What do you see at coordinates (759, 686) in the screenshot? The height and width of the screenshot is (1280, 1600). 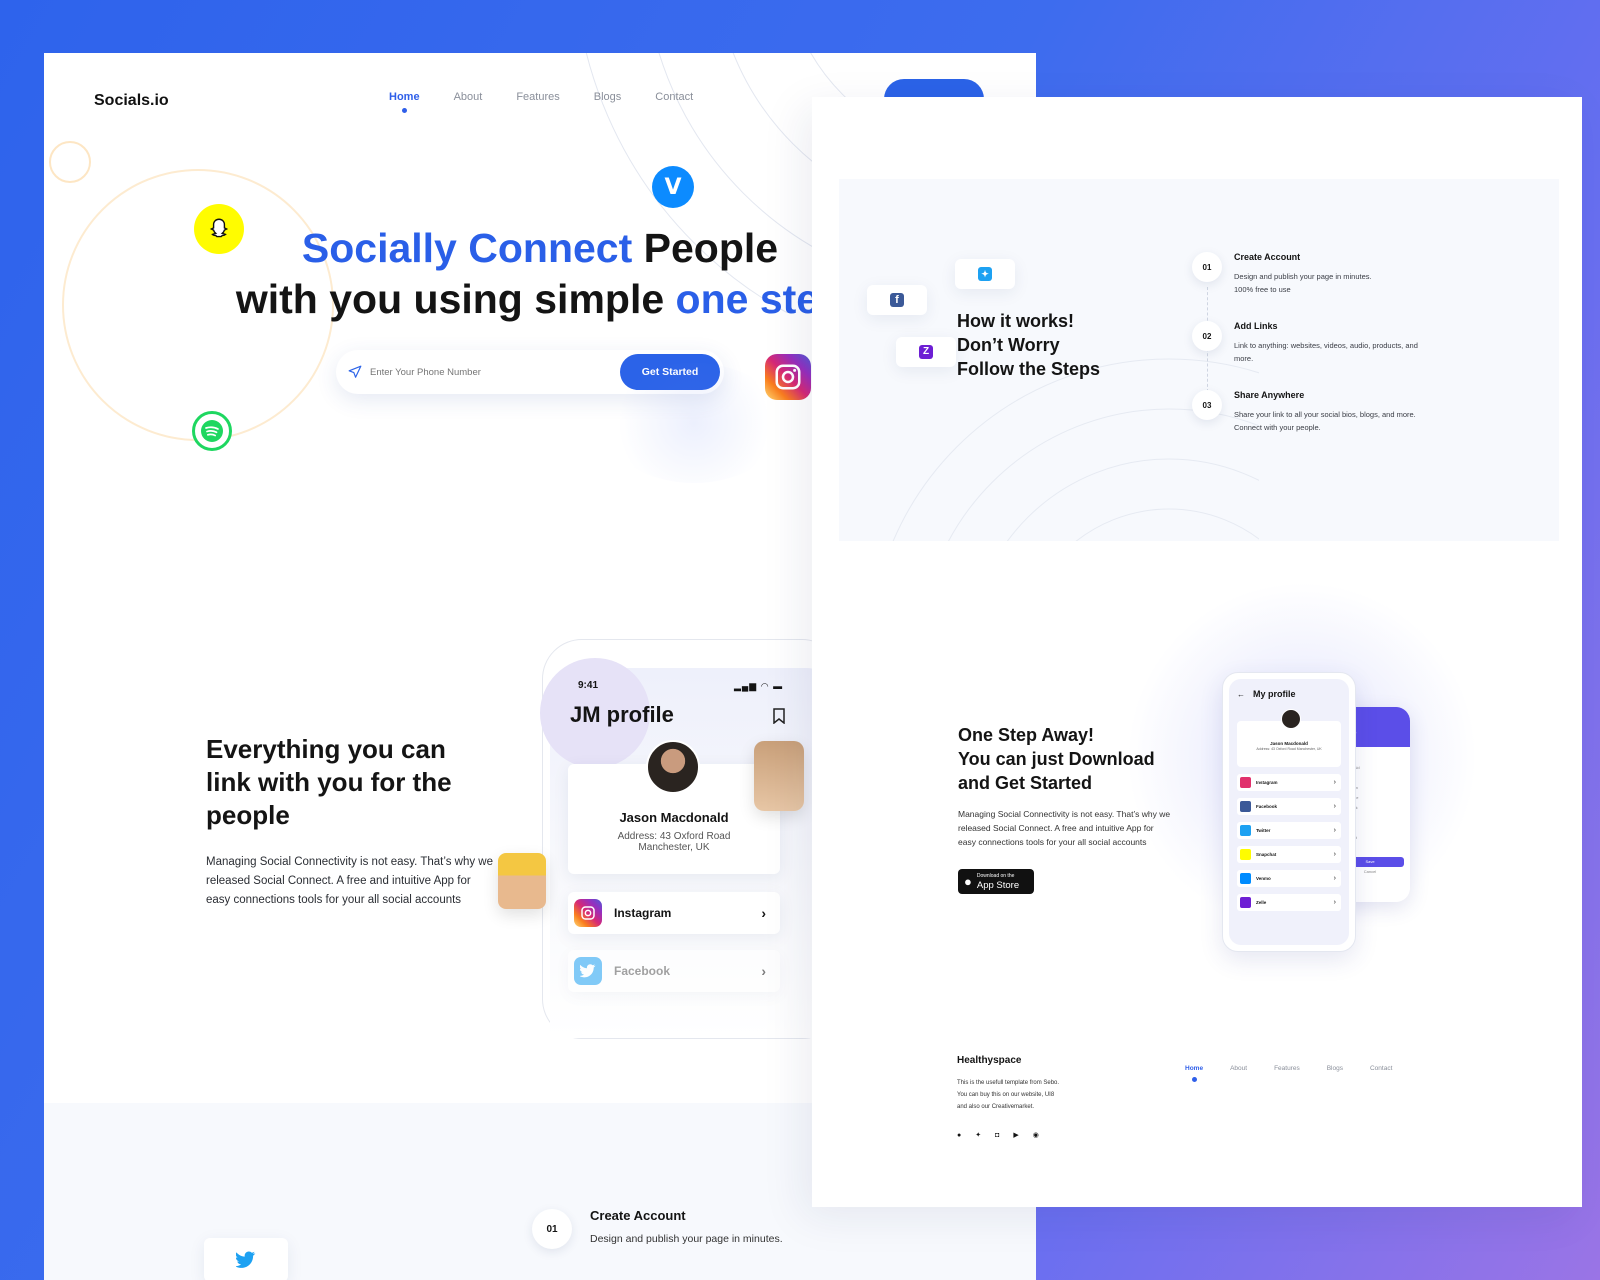 I see `status-icons: ▂▄▆ ◠ ▬` at bounding box center [759, 686].